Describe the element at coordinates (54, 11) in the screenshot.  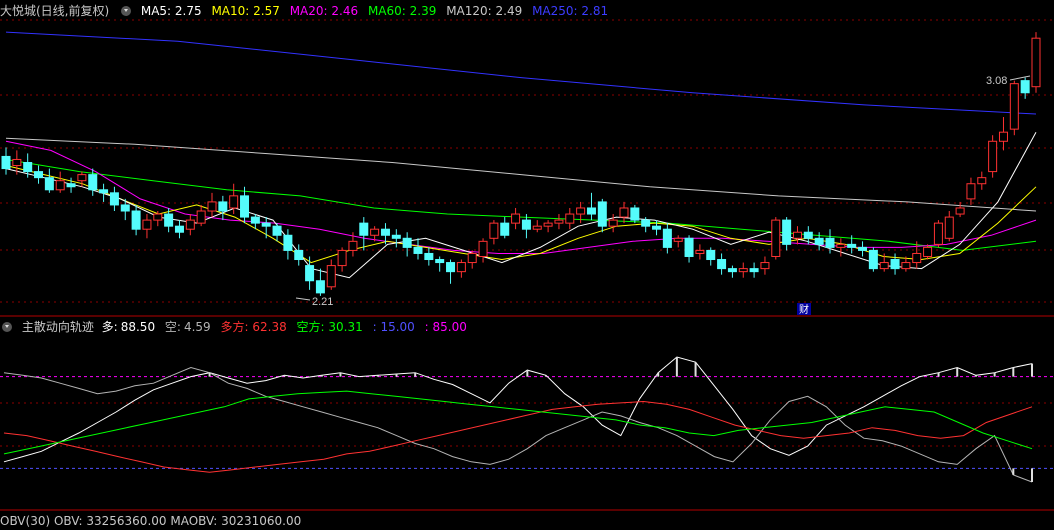
I see `main-title: 大悦城(日线,前复权)` at that location.